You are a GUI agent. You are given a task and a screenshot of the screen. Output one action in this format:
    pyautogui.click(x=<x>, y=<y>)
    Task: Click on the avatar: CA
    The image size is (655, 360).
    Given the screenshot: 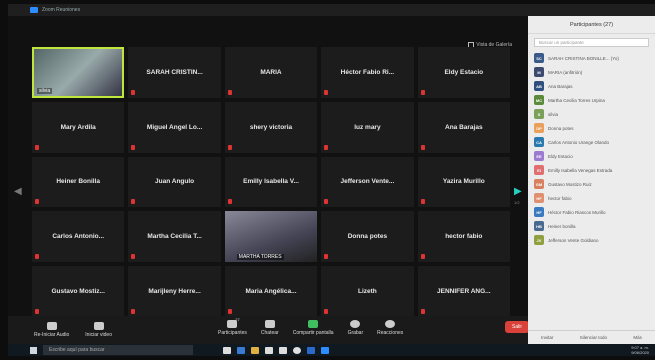 What is the action you would take?
    pyautogui.click(x=539, y=142)
    